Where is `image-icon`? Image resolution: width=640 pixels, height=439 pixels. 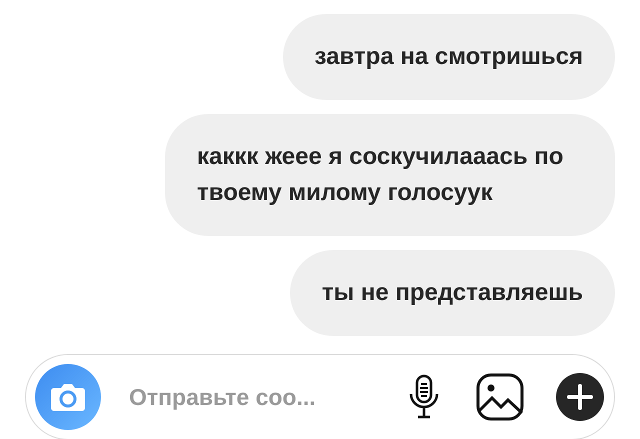 image-icon is located at coordinates (500, 397).